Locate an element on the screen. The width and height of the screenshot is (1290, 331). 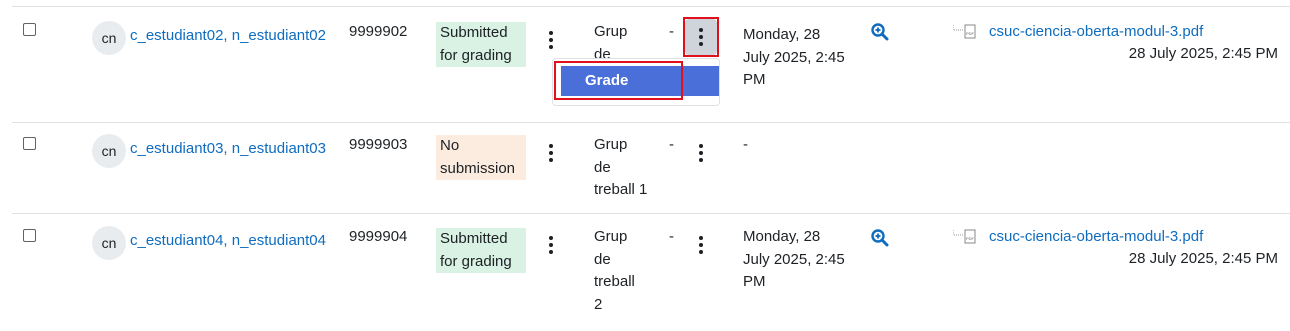
group-line: treball is located at coordinates (614, 281).